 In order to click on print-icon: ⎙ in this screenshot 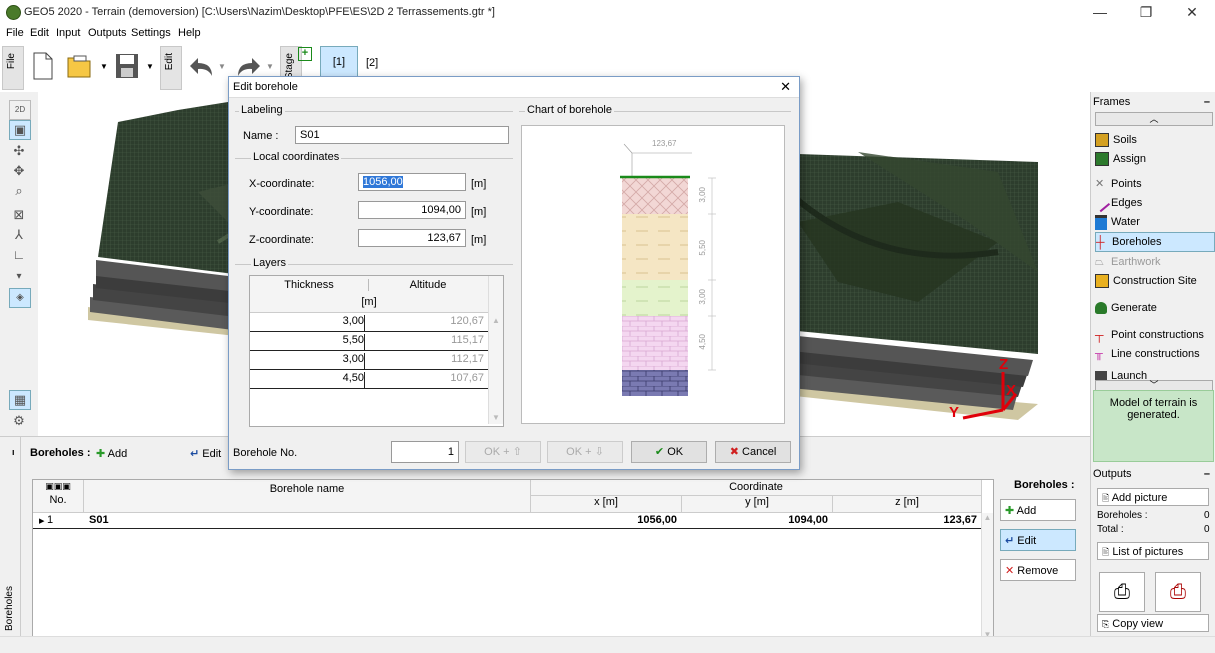, I will do `click(1122, 592)`.